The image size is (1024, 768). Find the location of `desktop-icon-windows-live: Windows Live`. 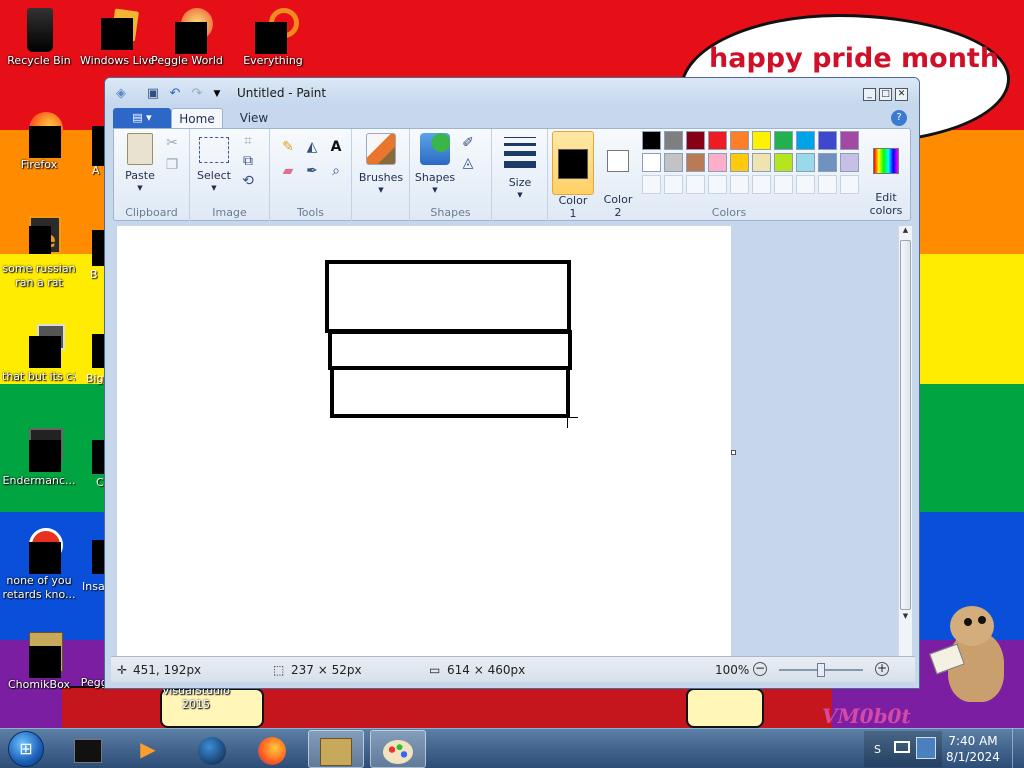

desktop-icon-windows-live: Windows Live is located at coordinates (117, 37).